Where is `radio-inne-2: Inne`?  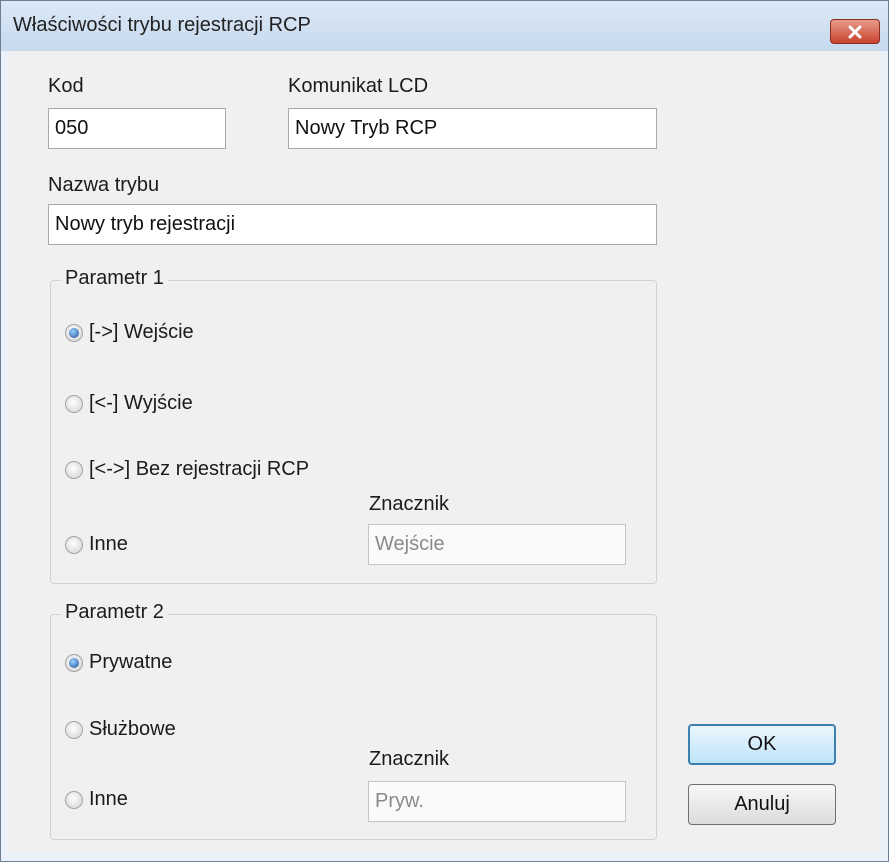
radio-inne-2: Inne is located at coordinates (96, 799).